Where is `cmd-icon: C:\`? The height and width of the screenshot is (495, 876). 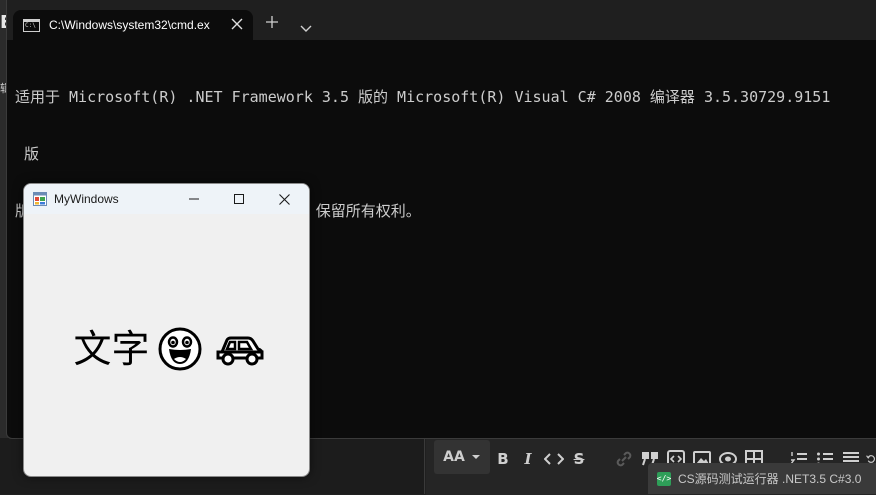 cmd-icon: C:\ is located at coordinates (31, 25).